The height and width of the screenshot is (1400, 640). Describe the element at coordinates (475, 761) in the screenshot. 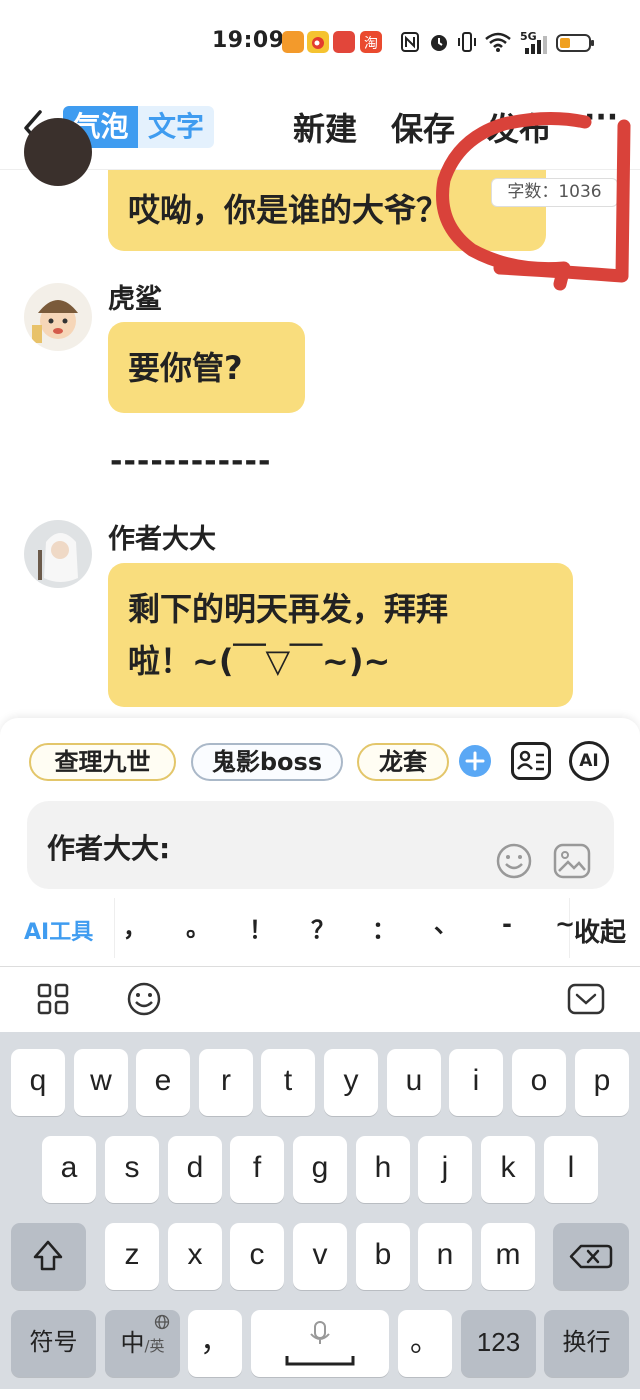

I see `add-character-icon` at that location.